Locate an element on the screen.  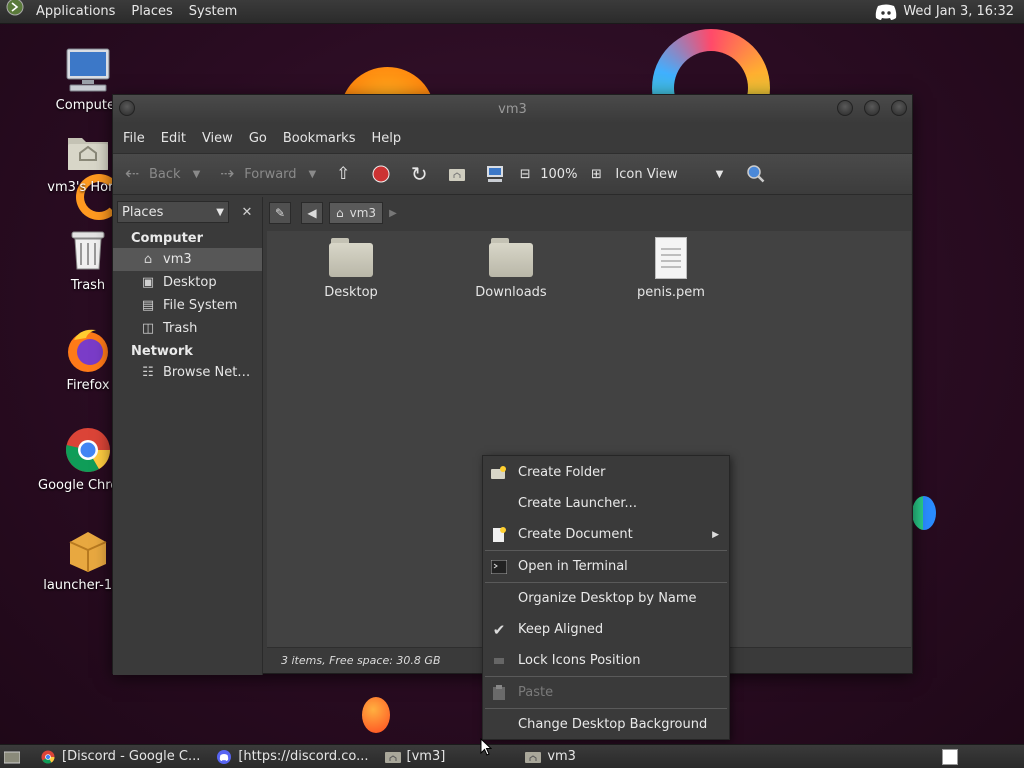
terminal-icon is located at coordinates (499, 567).